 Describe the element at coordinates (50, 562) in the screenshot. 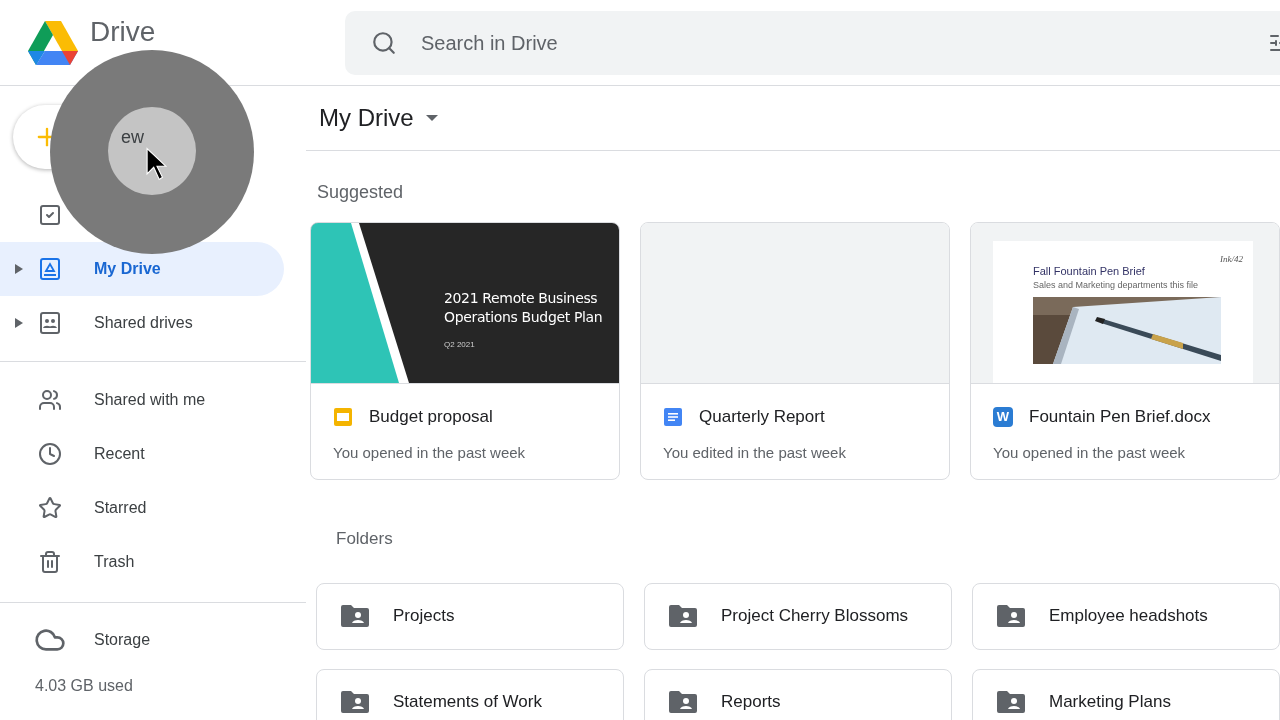

I see `trash-icon` at that location.